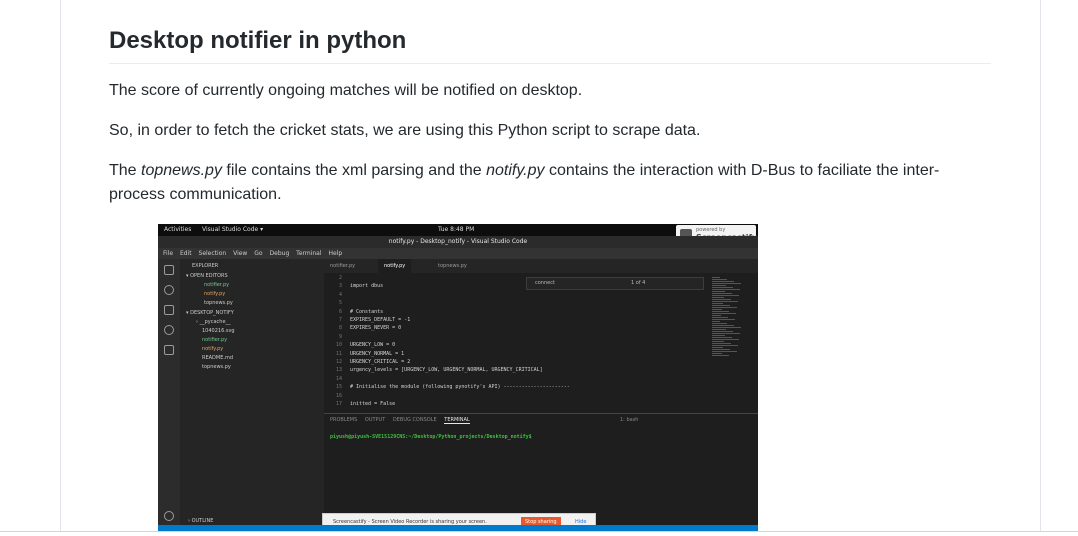 The width and height of the screenshot is (1078, 536). Describe the element at coordinates (169, 310) in the screenshot. I see `source-control-icon` at that location.